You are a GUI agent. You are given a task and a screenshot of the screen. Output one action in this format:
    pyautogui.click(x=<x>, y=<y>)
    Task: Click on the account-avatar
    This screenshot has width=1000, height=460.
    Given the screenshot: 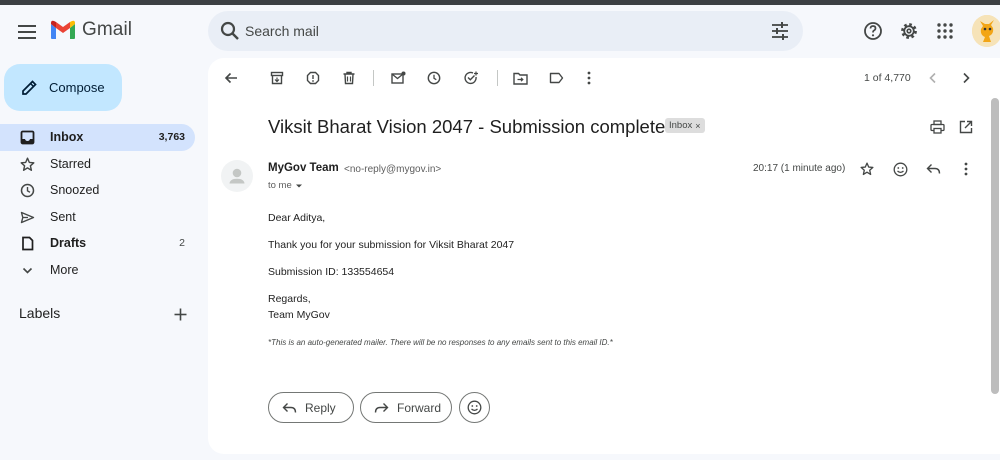 What is the action you would take?
    pyautogui.click(x=986, y=31)
    